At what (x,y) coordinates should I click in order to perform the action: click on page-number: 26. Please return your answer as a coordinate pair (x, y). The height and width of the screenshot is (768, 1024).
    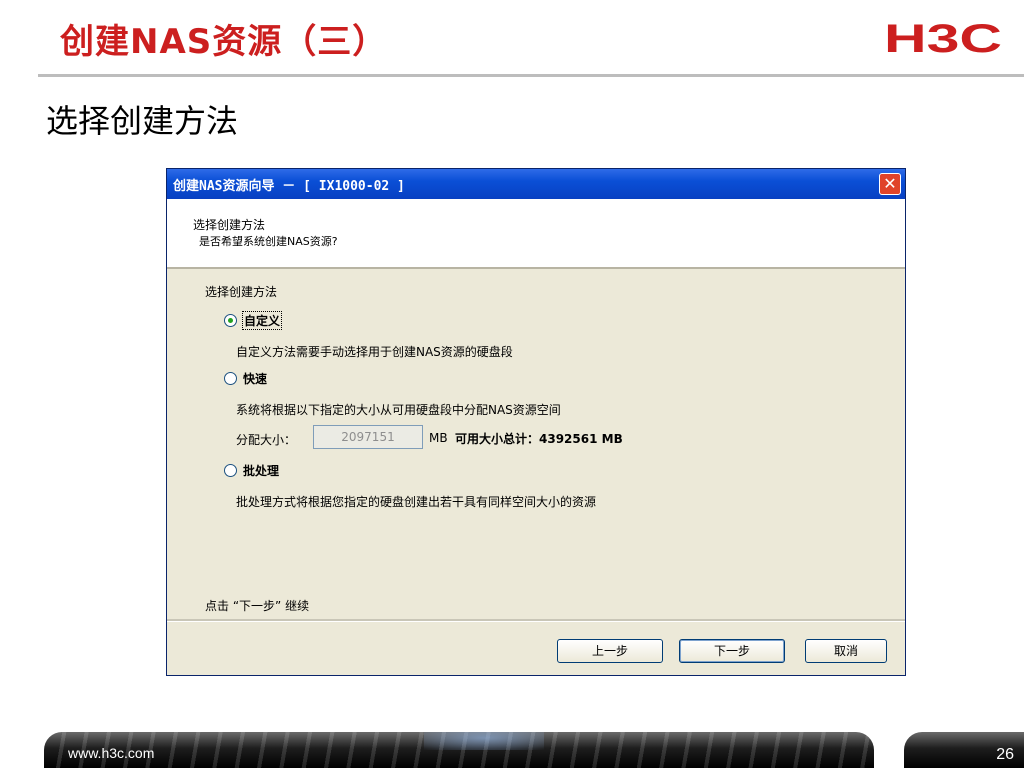
    Looking at the image, I should click on (1005, 754).